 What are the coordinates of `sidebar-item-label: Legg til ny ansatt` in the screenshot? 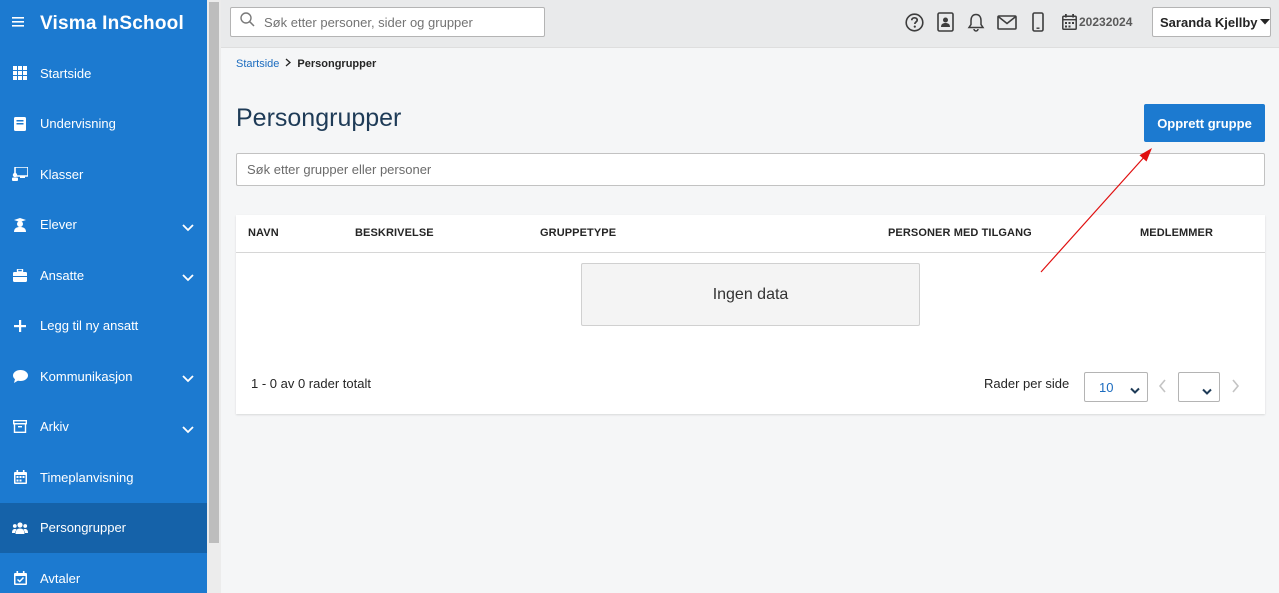 It's located at (89, 326).